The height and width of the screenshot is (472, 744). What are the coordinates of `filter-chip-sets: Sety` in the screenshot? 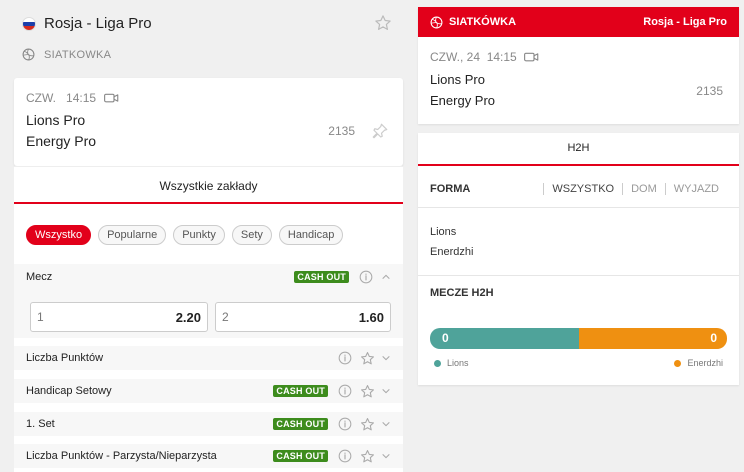 It's located at (251, 235).